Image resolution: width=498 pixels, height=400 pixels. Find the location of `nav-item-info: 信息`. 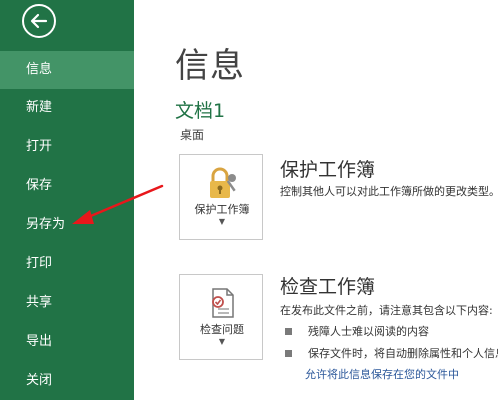

nav-item-info: 信息 is located at coordinates (67, 70).